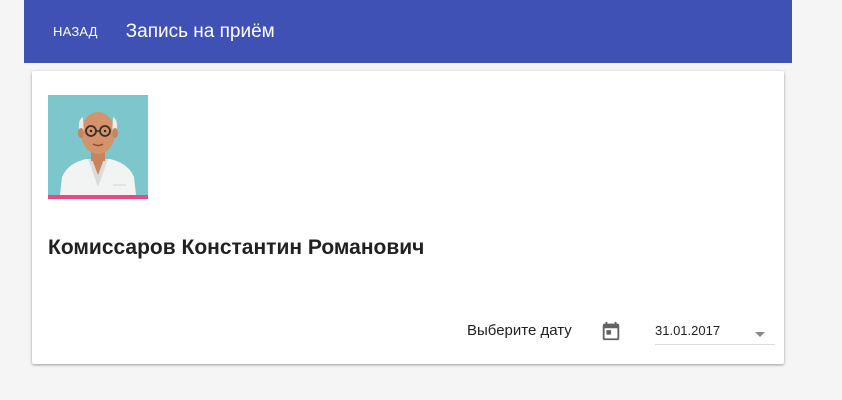 The image size is (842, 400). I want to click on calendar-icon, so click(611, 331).